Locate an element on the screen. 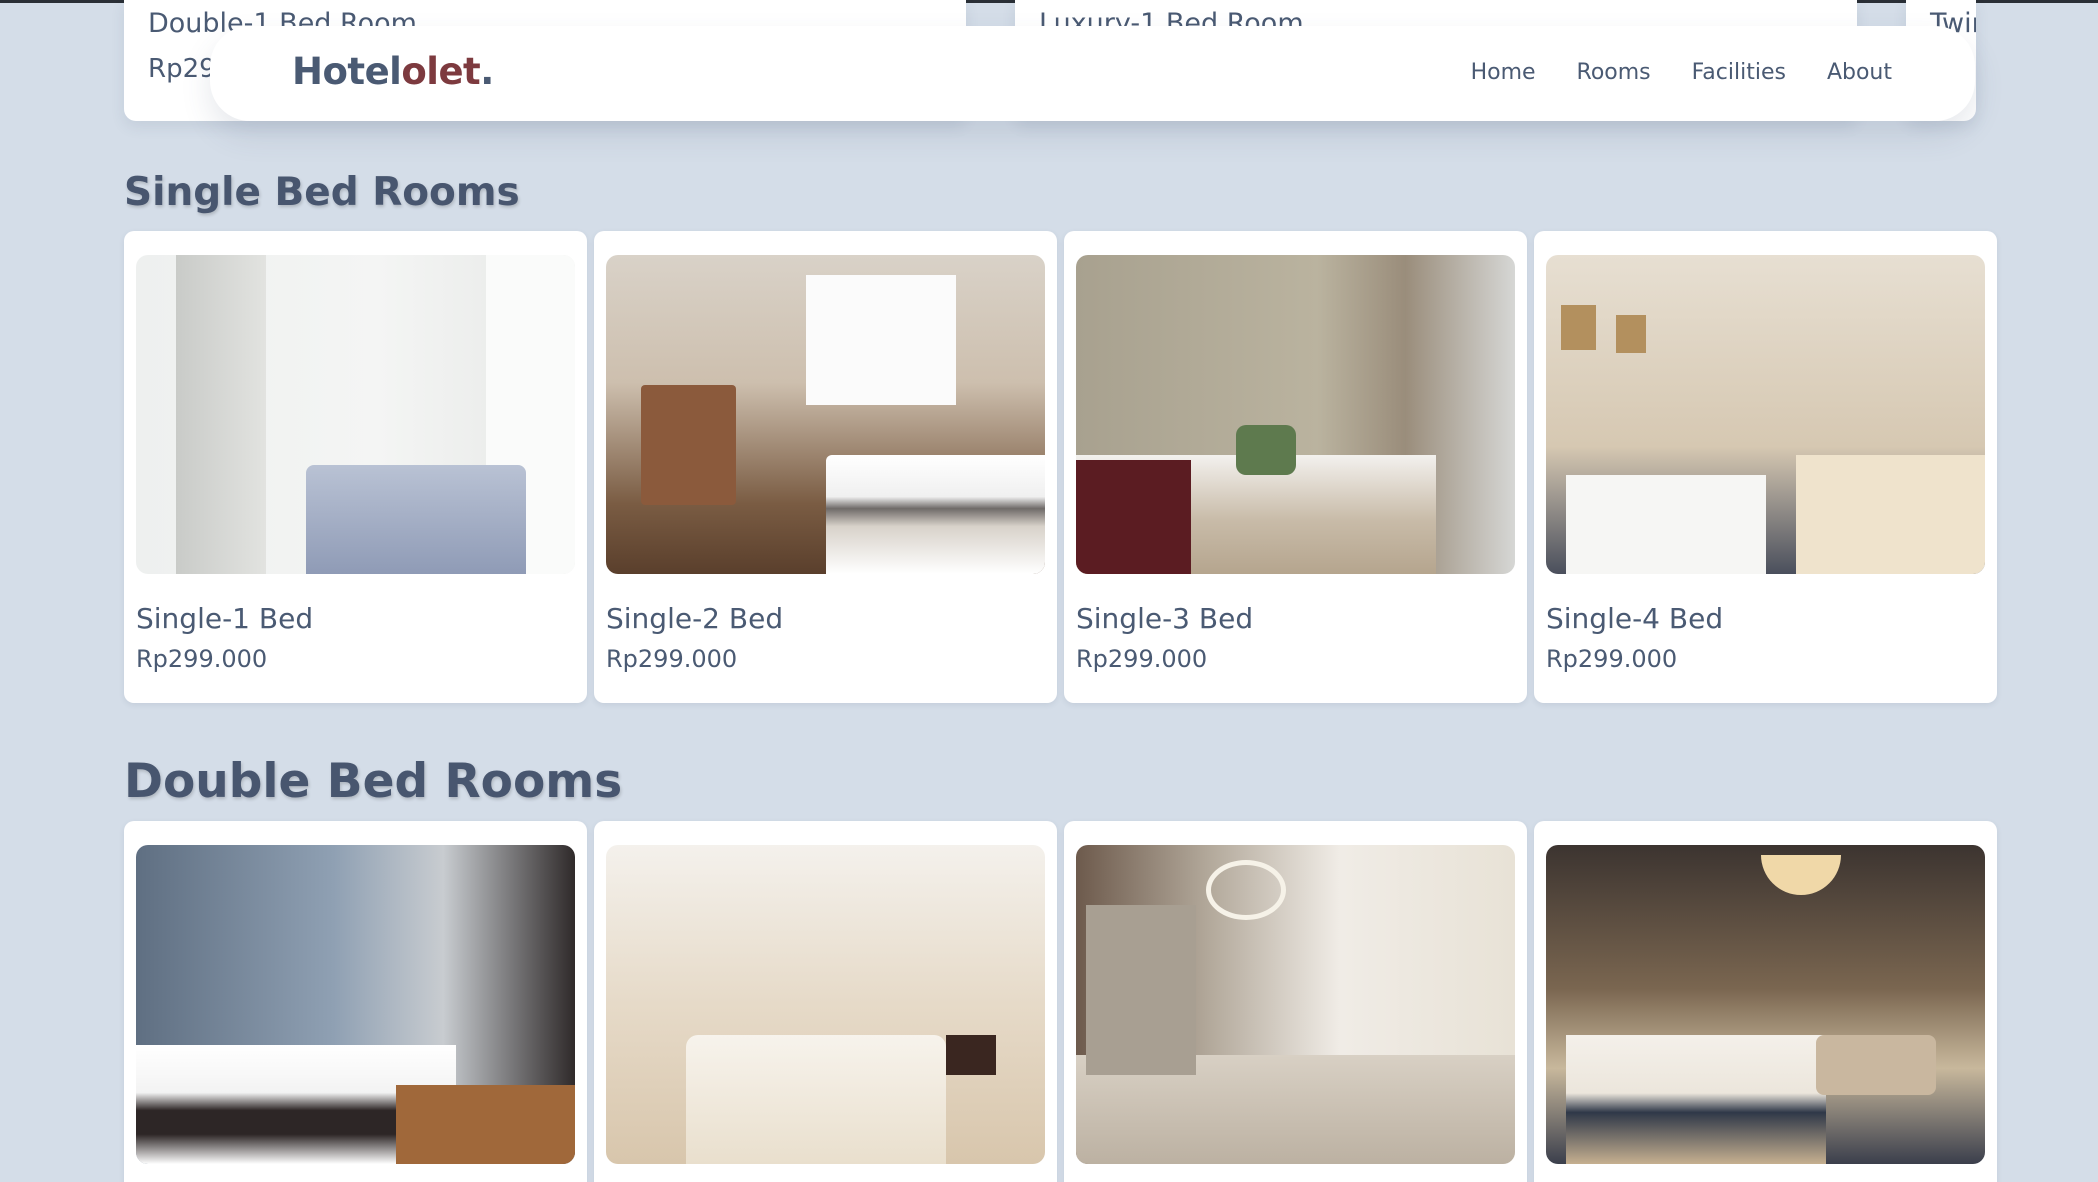  room-name: Single-1 Bed is located at coordinates (225, 618).